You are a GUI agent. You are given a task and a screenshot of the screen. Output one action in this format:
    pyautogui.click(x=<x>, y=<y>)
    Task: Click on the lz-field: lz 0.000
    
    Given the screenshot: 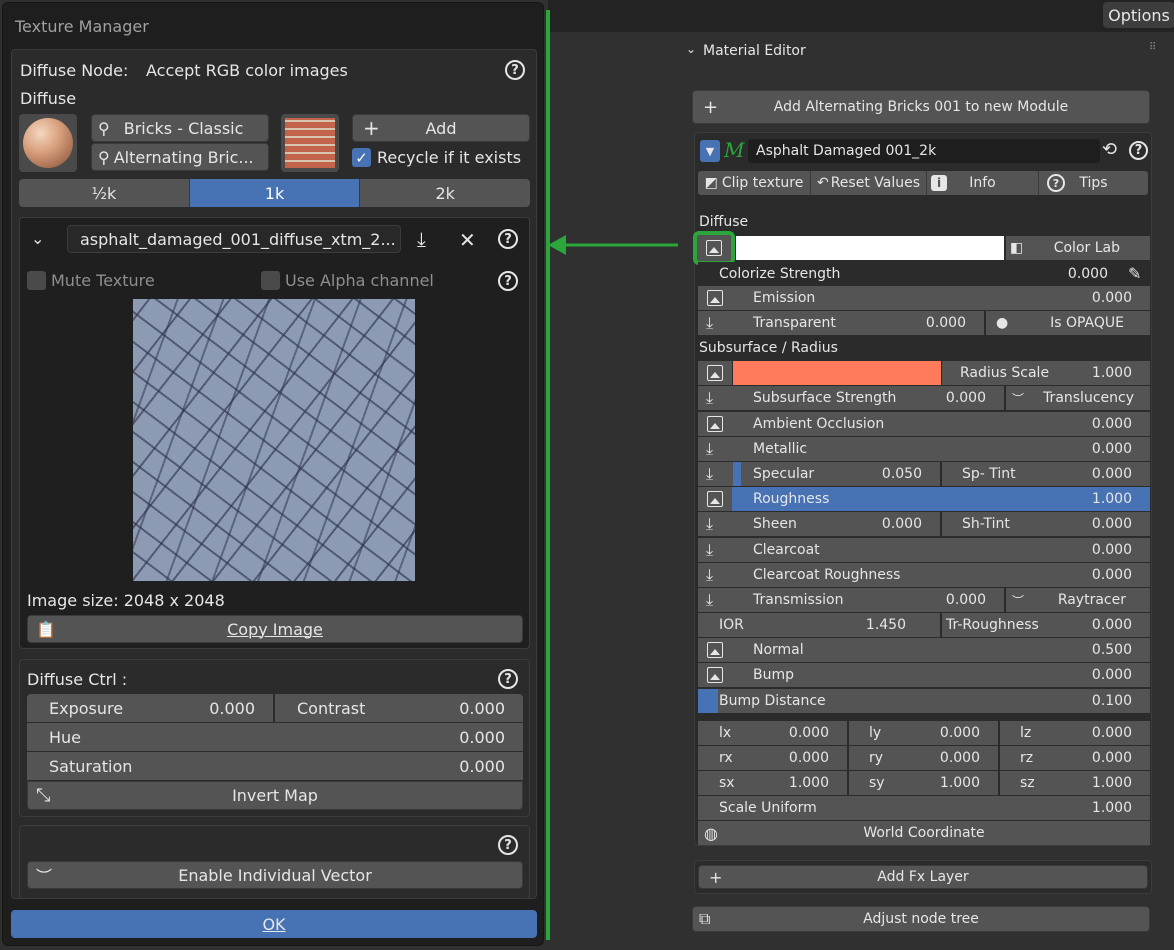 What is the action you would take?
    pyautogui.click(x=1075, y=733)
    